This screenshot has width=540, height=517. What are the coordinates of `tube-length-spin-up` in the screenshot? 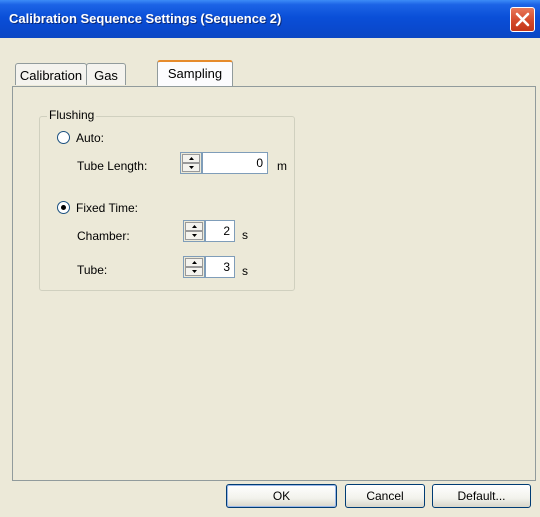 It's located at (191, 158).